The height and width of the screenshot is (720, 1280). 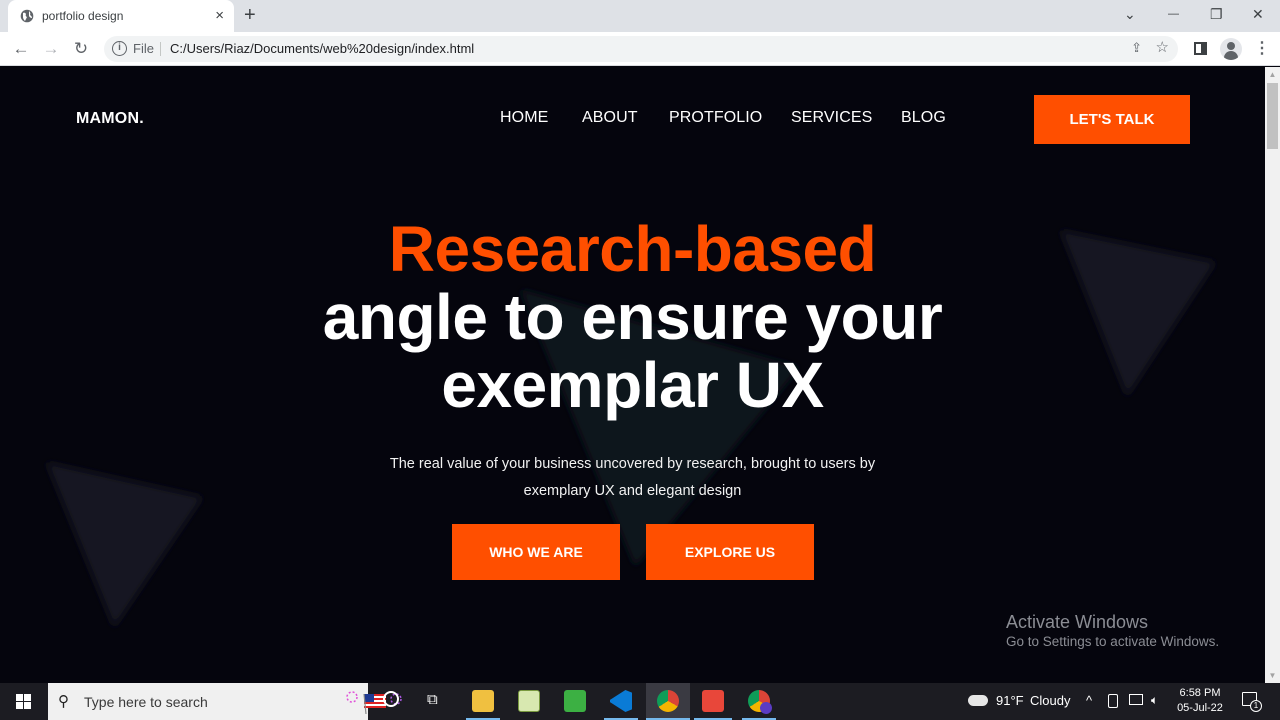 I want to click on task-view-icon: ⧉, so click(x=432, y=699).